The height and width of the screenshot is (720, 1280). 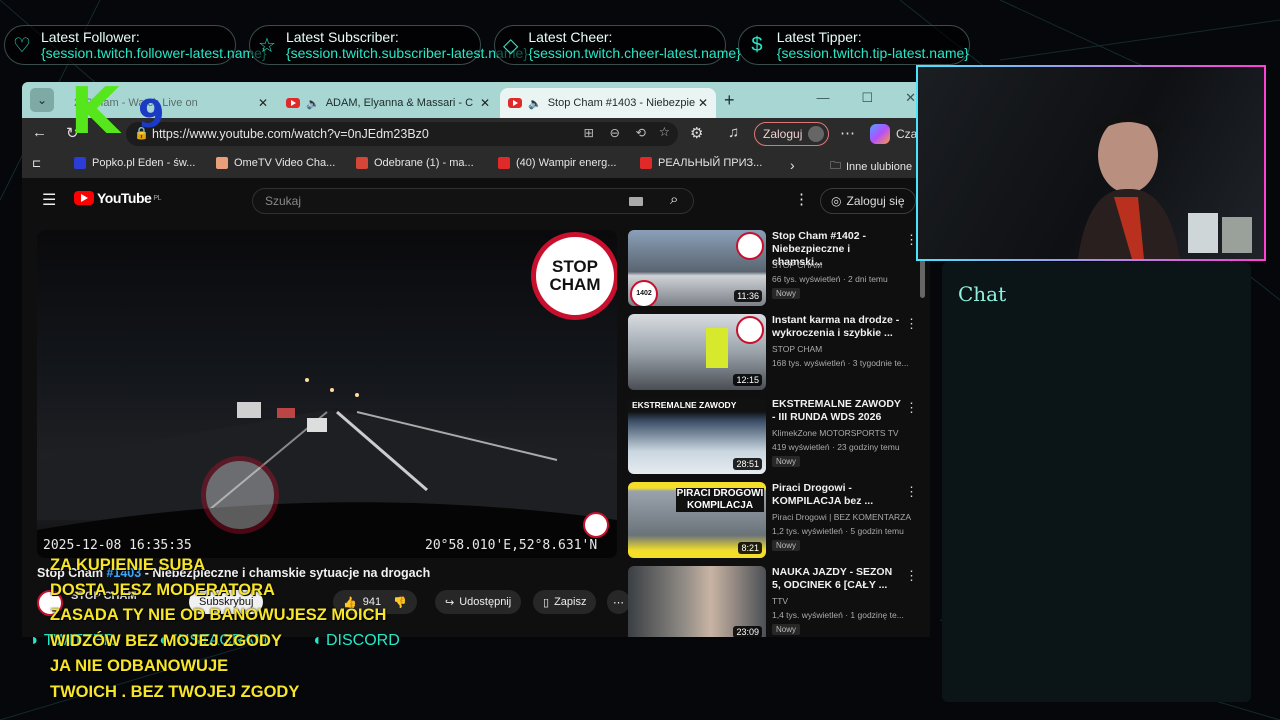 I want to click on video-thumbnail: 12:15, so click(x=697, y=352).